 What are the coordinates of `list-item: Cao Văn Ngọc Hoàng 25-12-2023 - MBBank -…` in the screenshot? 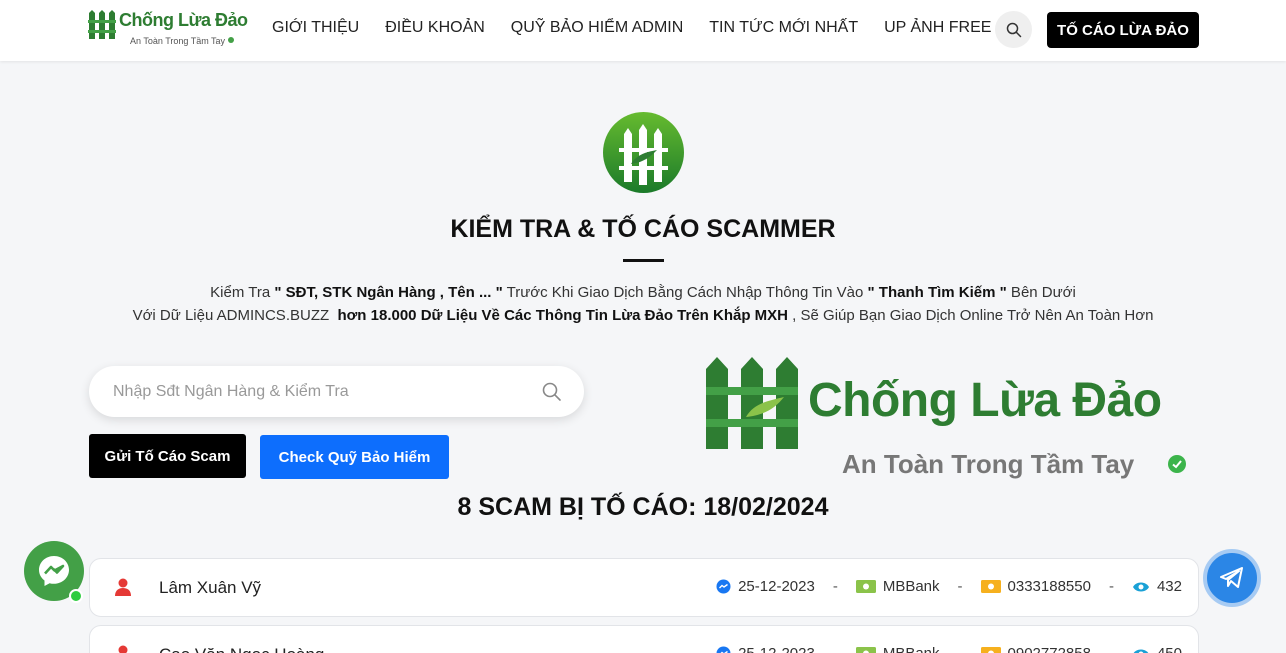 It's located at (644, 639).